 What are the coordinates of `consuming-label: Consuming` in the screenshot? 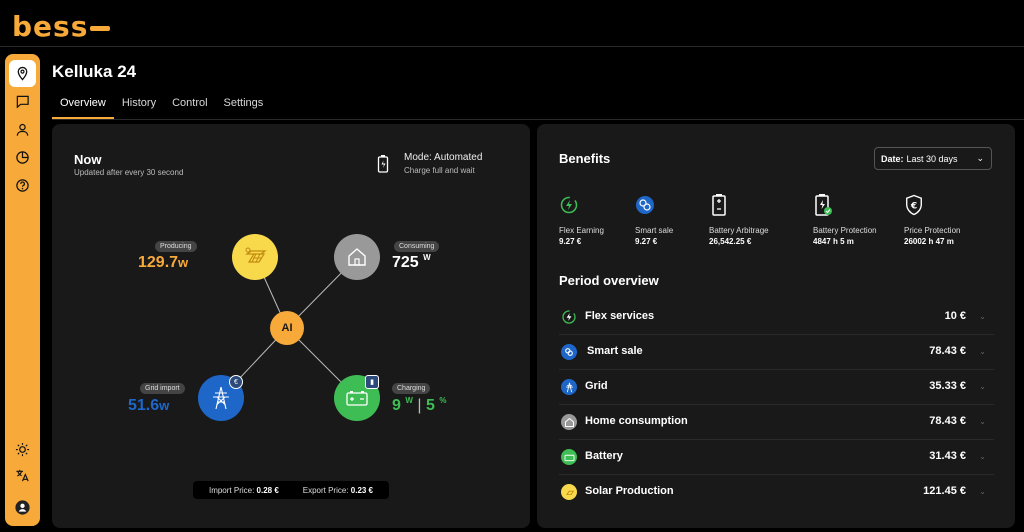 It's located at (417, 246).